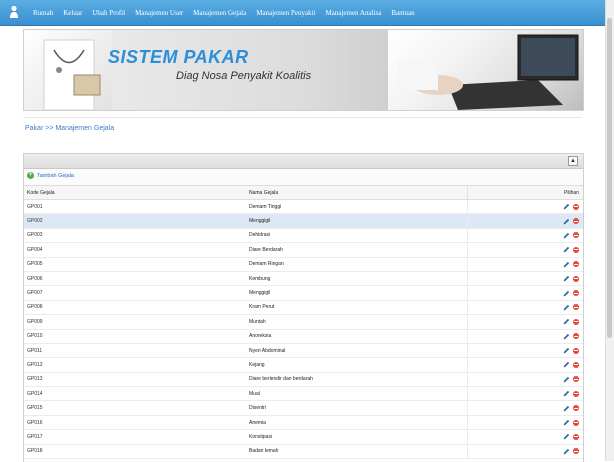  What do you see at coordinates (72, 13) in the screenshot?
I see `nav-keluar: Keluar` at bounding box center [72, 13].